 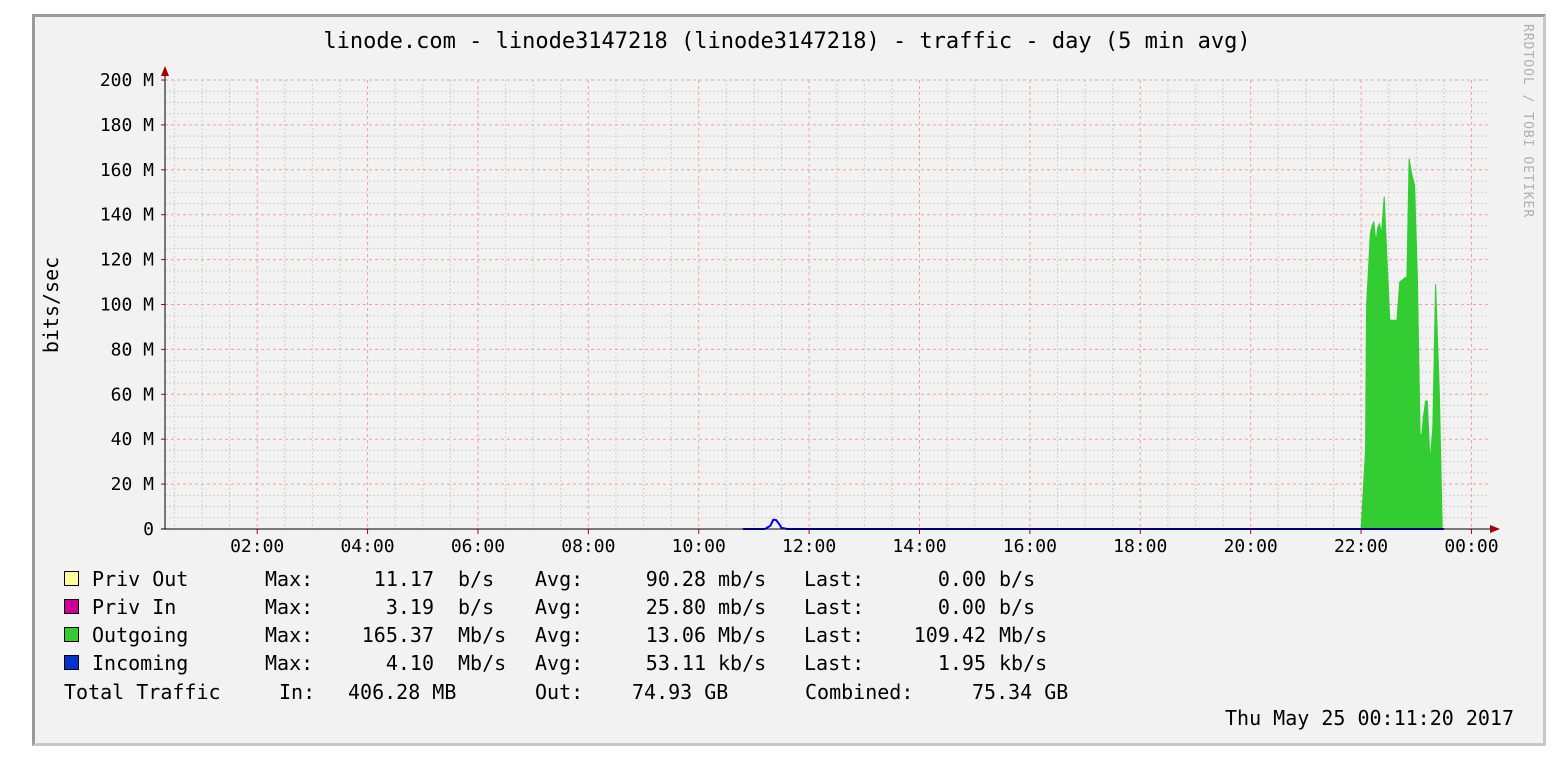 What do you see at coordinates (1369, 718) in the screenshot?
I see `timestamp: Thu May 25 00:11:20 2017` at bounding box center [1369, 718].